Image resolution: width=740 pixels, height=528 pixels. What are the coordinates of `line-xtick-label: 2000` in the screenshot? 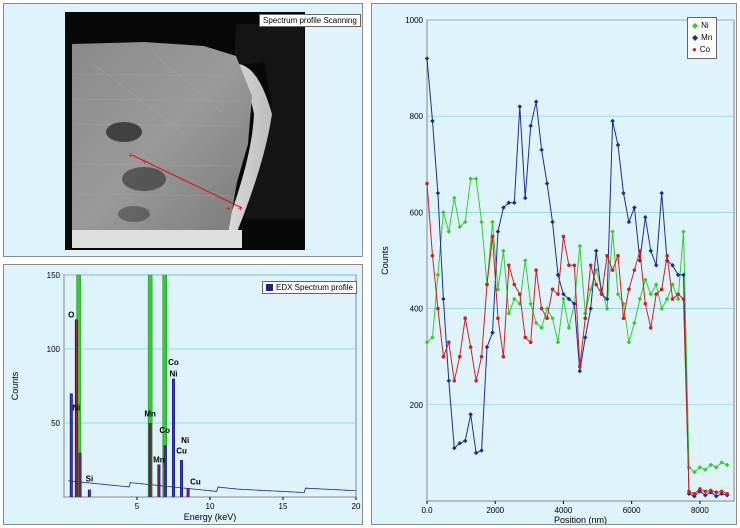 It's located at (495, 510).